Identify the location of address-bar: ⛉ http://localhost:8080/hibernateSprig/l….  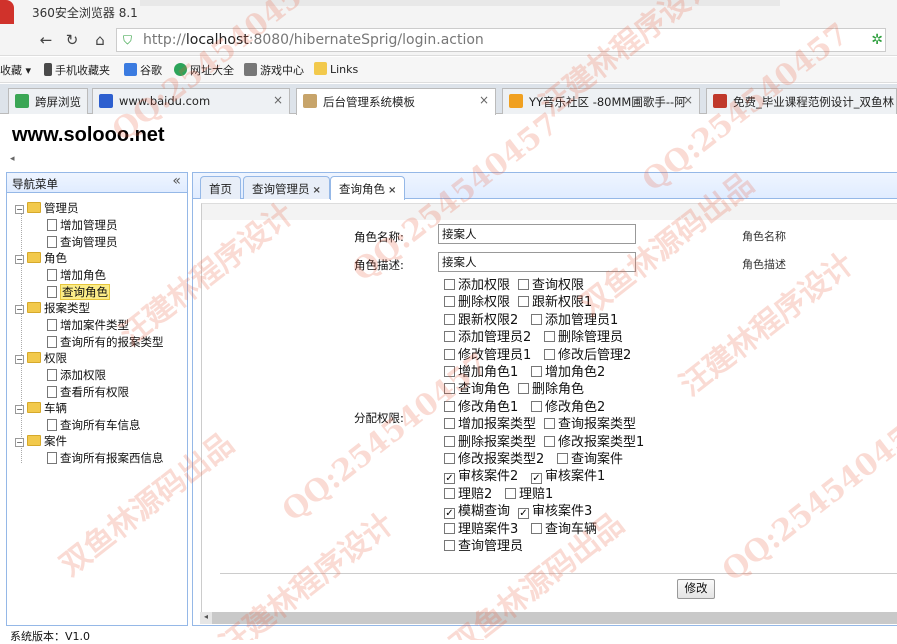
(501, 40).